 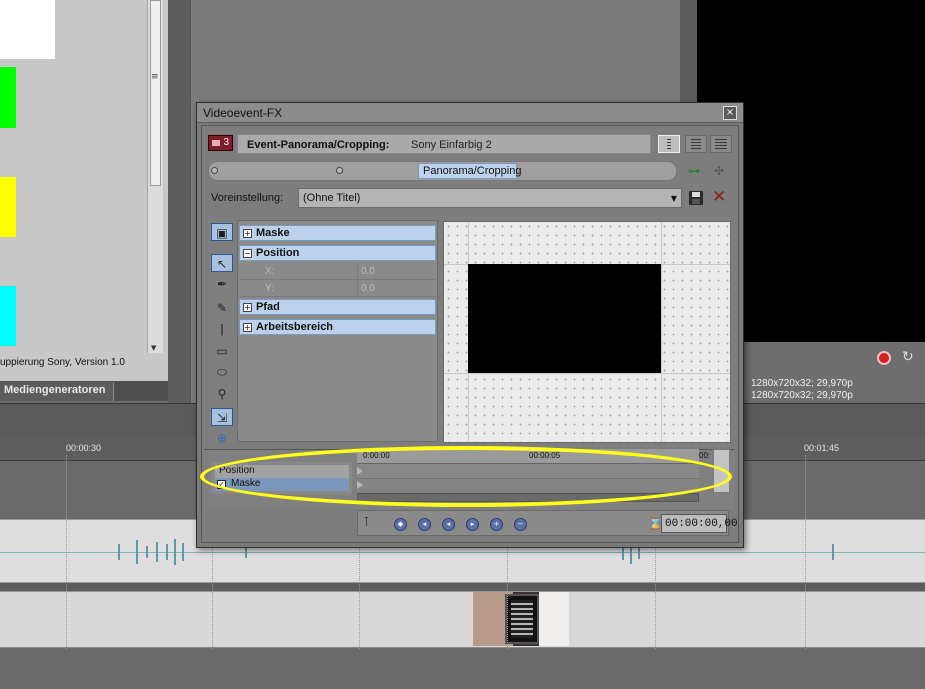 What do you see at coordinates (337, 271) in the screenshot?
I see `property-x-row: X: 0,0` at bounding box center [337, 271].